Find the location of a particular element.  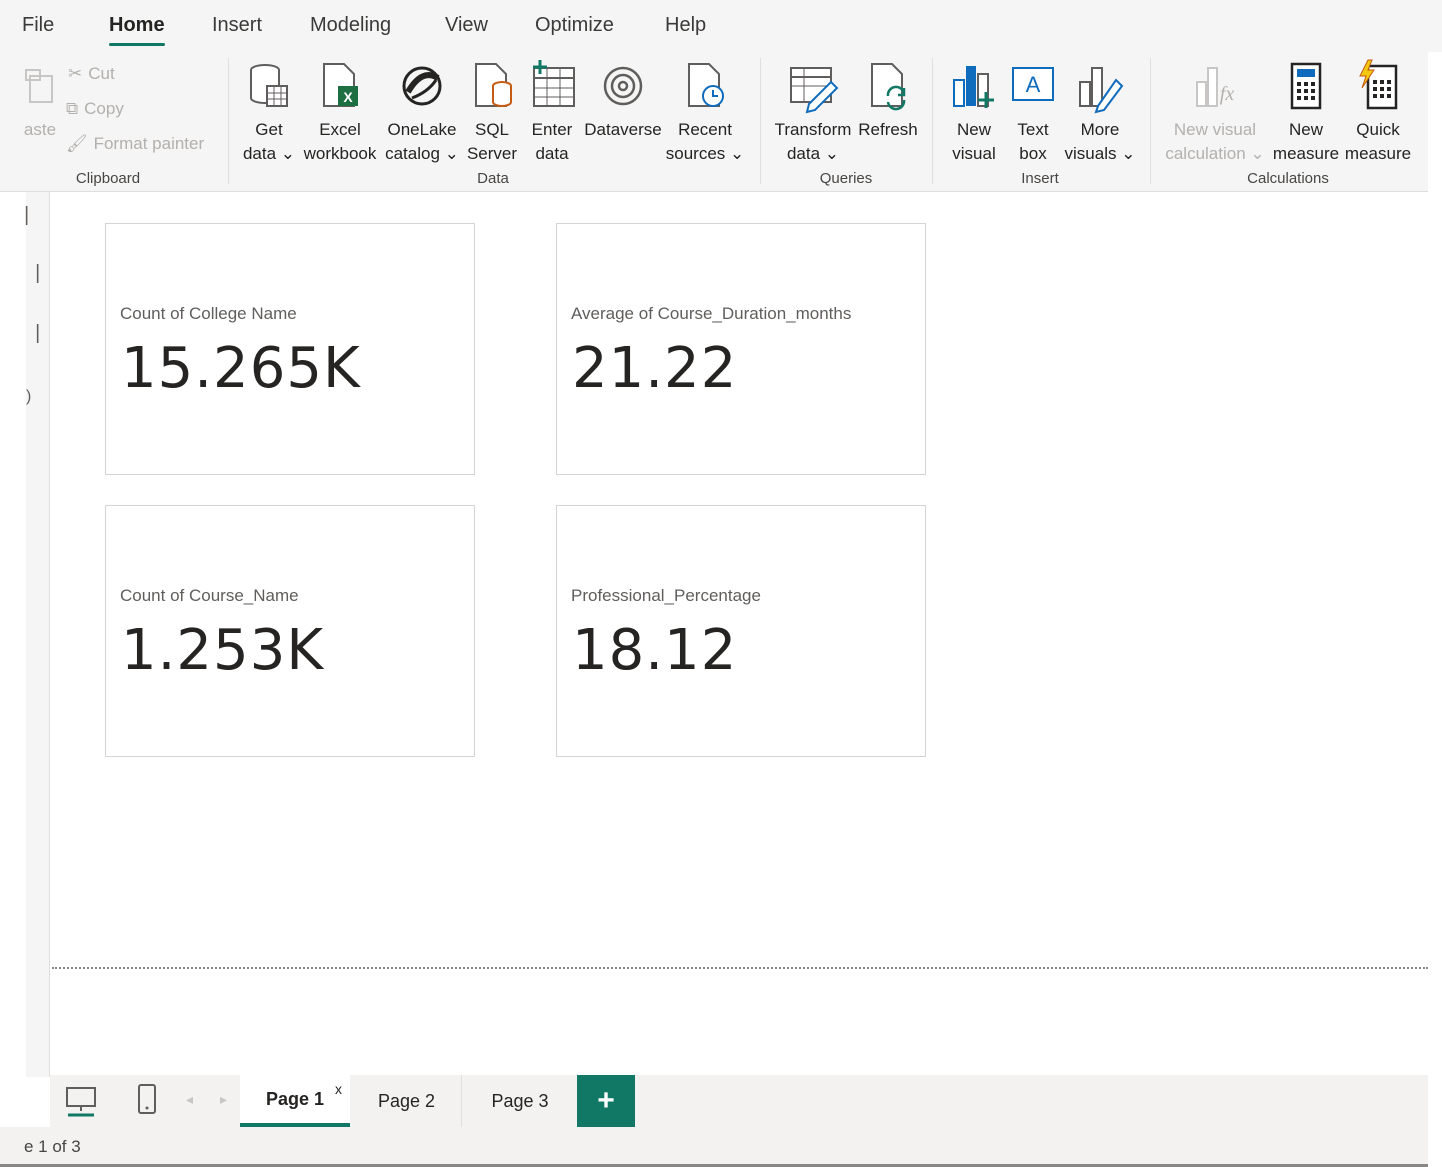

copy-label: Copy is located at coordinates (104, 108).